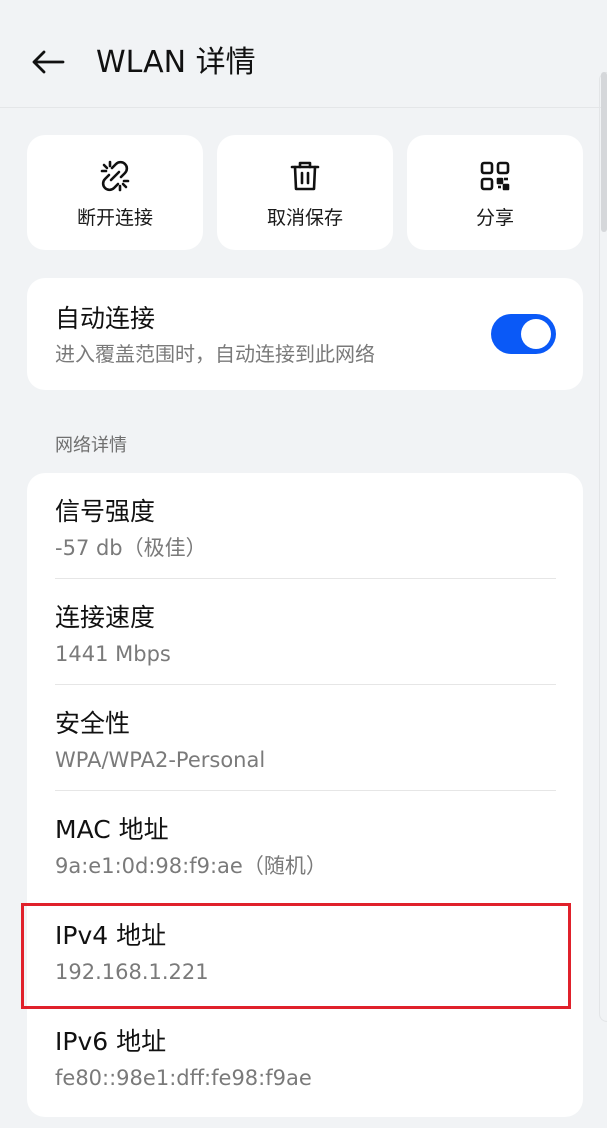 The image size is (607, 1128). I want to click on share-label: 分享, so click(494, 218).